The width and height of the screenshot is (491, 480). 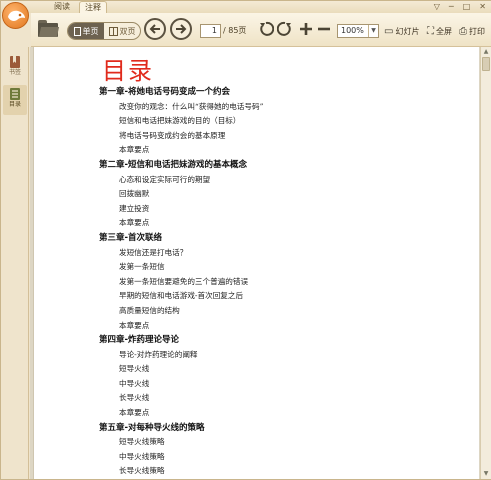 What do you see at coordinates (482, 7) in the screenshot?
I see `close-icon: ✕` at bounding box center [482, 7].